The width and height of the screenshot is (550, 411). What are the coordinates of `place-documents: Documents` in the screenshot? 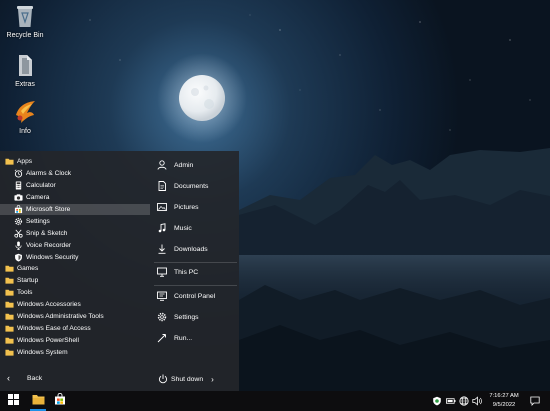 It's located at (194, 186).